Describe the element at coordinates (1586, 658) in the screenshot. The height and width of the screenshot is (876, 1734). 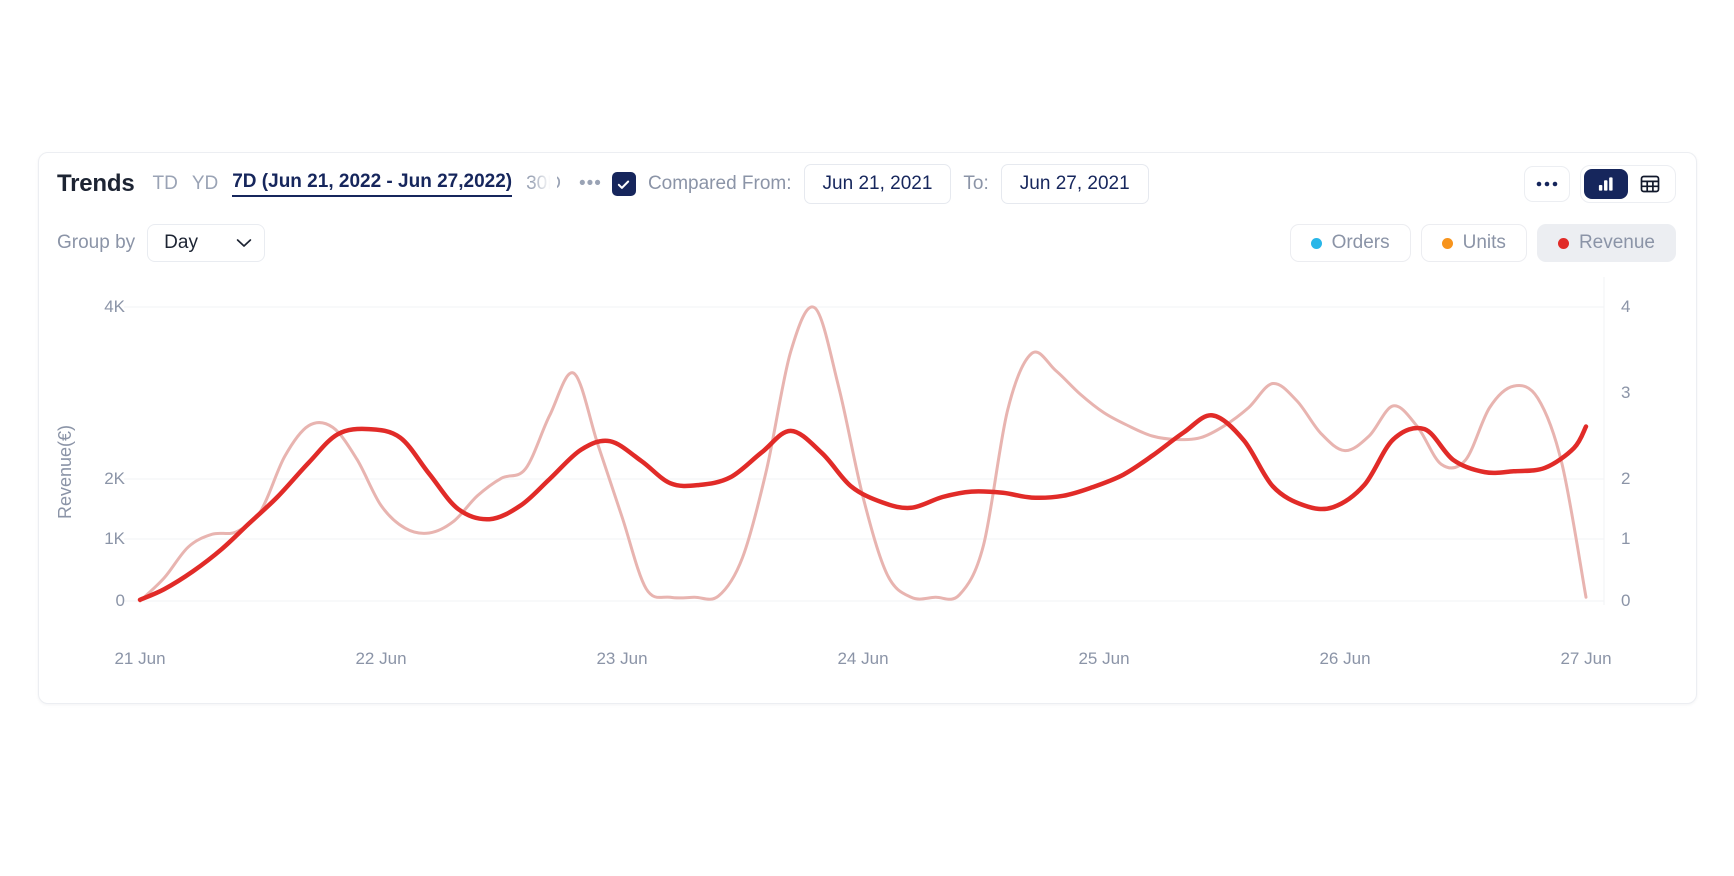
I see `x-tick: 27 Jun` at that location.